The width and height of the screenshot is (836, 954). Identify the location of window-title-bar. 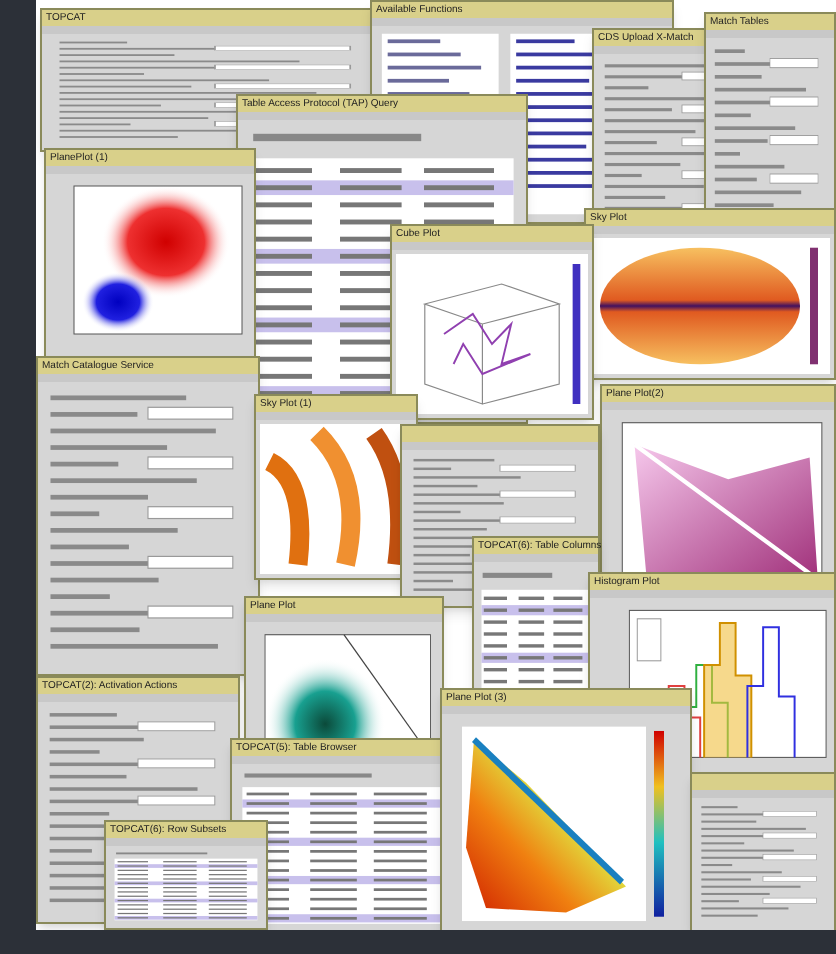
(763, 782).